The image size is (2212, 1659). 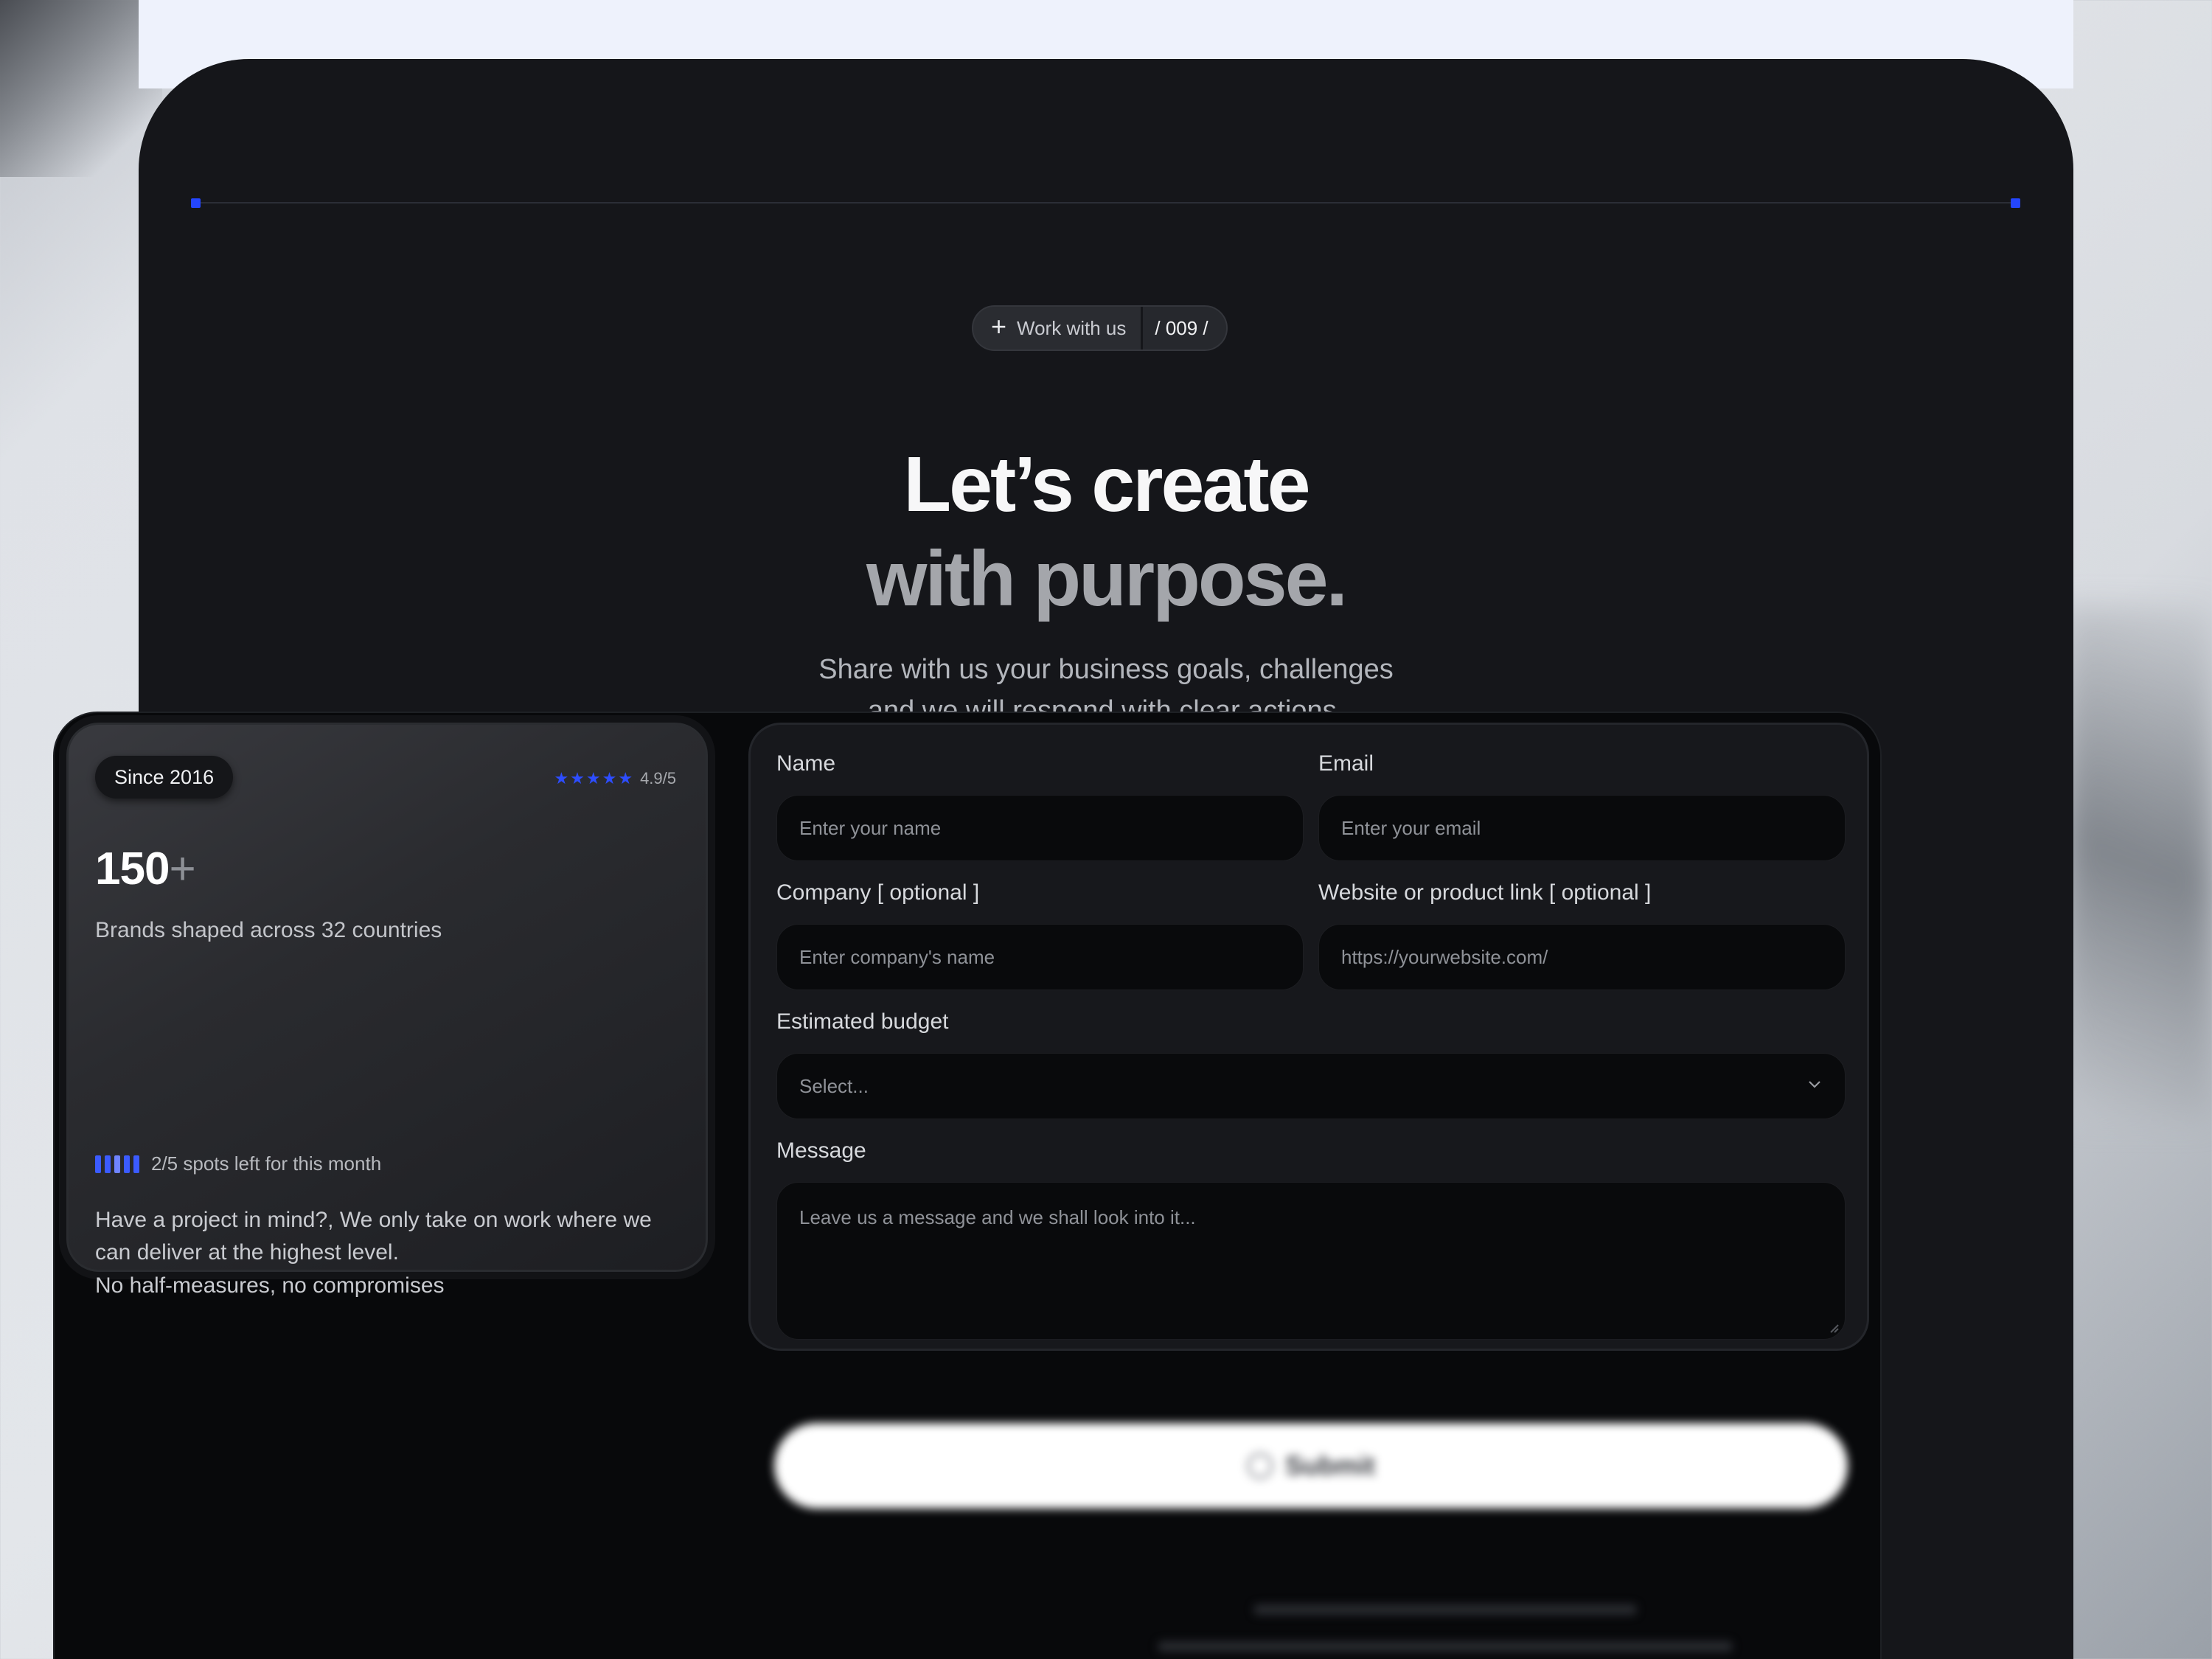 I want to click on budget-label: Estimated budget, so click(x=862, y=1021).